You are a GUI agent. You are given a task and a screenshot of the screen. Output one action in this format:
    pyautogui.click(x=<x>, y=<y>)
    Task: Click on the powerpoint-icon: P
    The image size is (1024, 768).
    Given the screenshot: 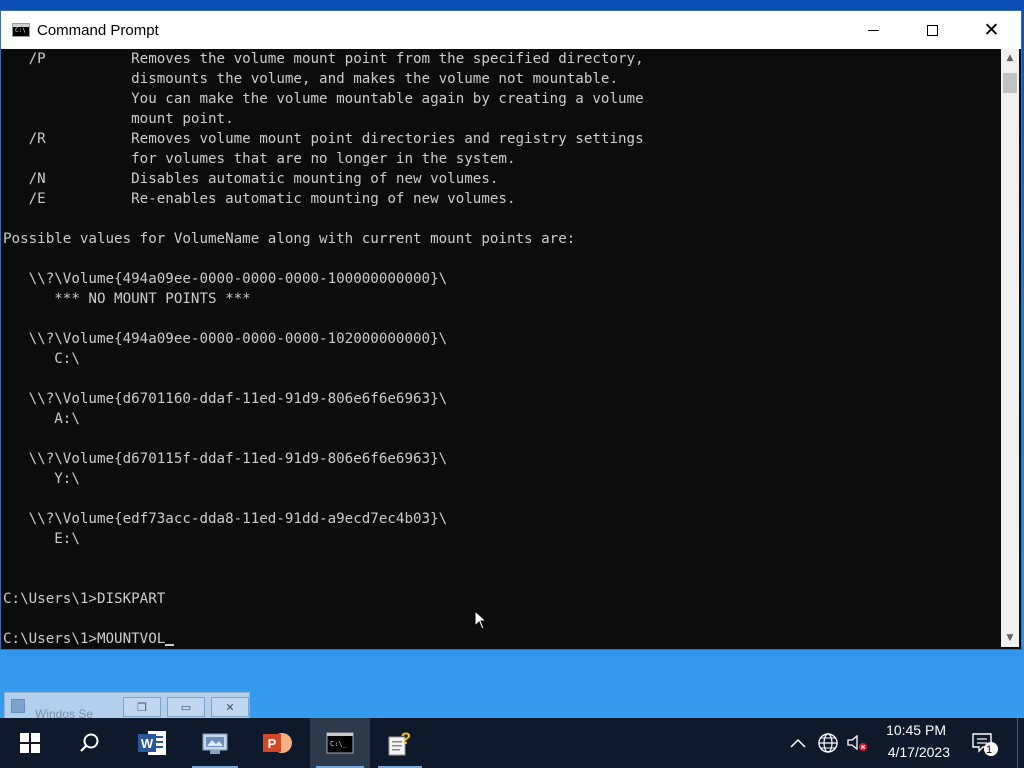 What is the action you would take?
    pyautogui.click(x=277, y=743)
    